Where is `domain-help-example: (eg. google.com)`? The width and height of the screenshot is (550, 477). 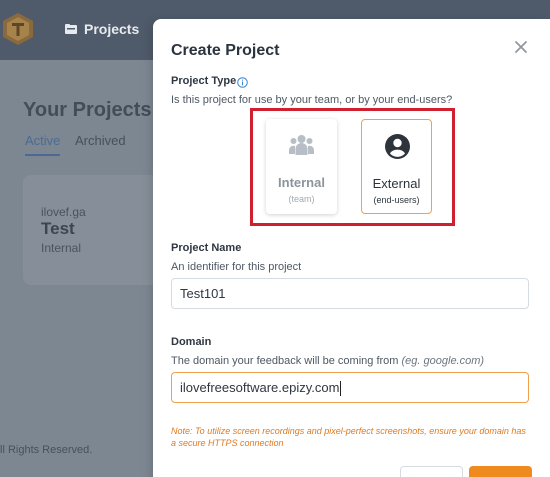
domain-help-example: (eg. google.com) is located at coordinates (443, 361).